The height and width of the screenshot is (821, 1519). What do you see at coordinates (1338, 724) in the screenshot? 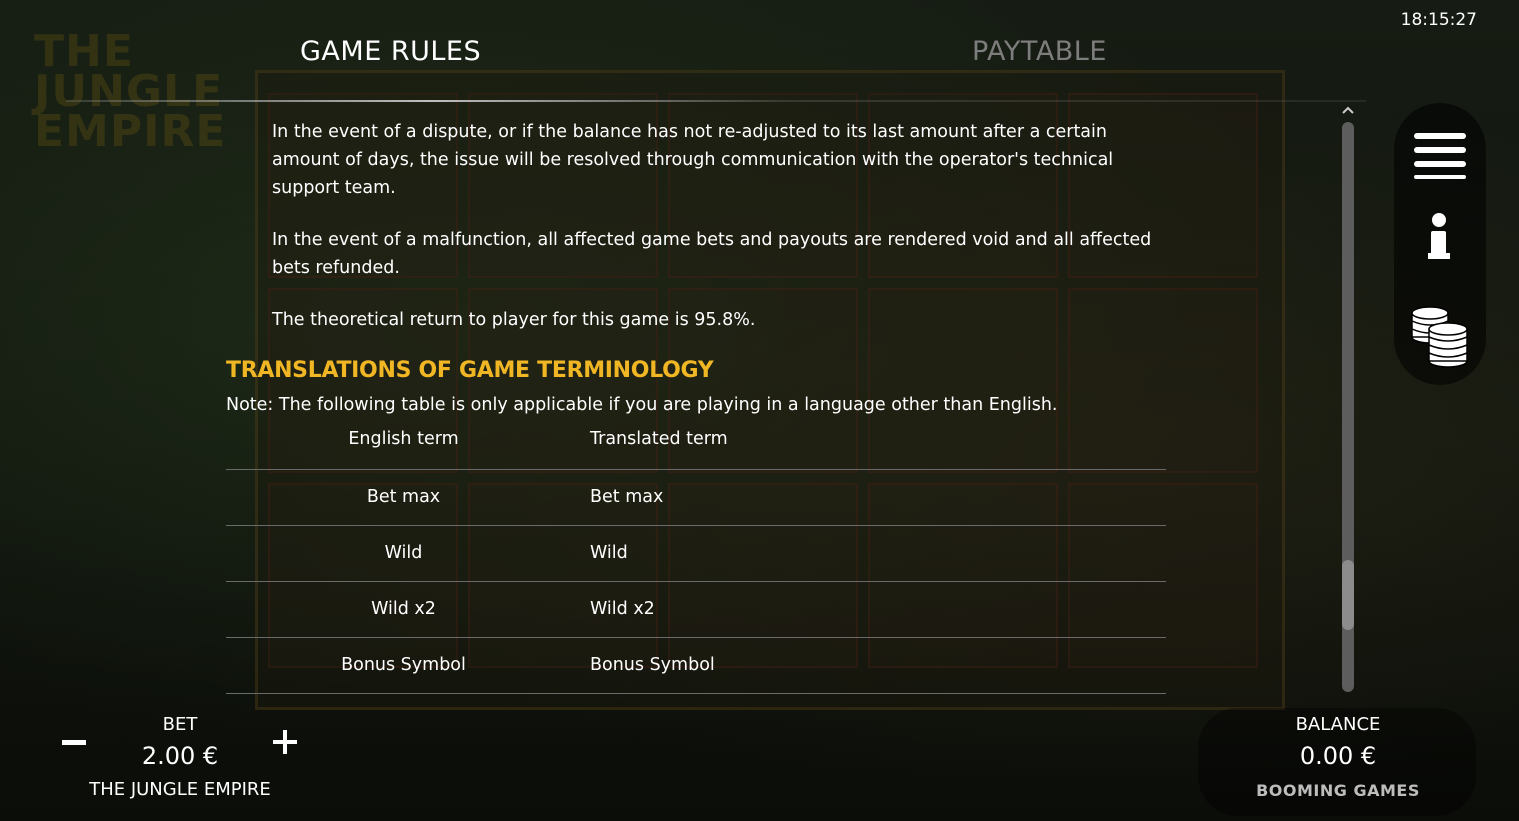
I see `balance-label: BALANCE` at bounding box center [1338, 724].